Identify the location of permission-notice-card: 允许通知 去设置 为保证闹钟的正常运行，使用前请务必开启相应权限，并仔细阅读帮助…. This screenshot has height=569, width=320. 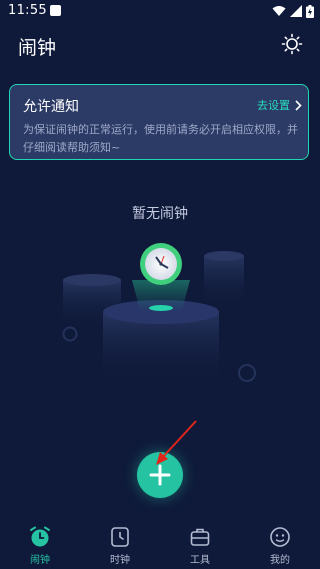
(159, 122).